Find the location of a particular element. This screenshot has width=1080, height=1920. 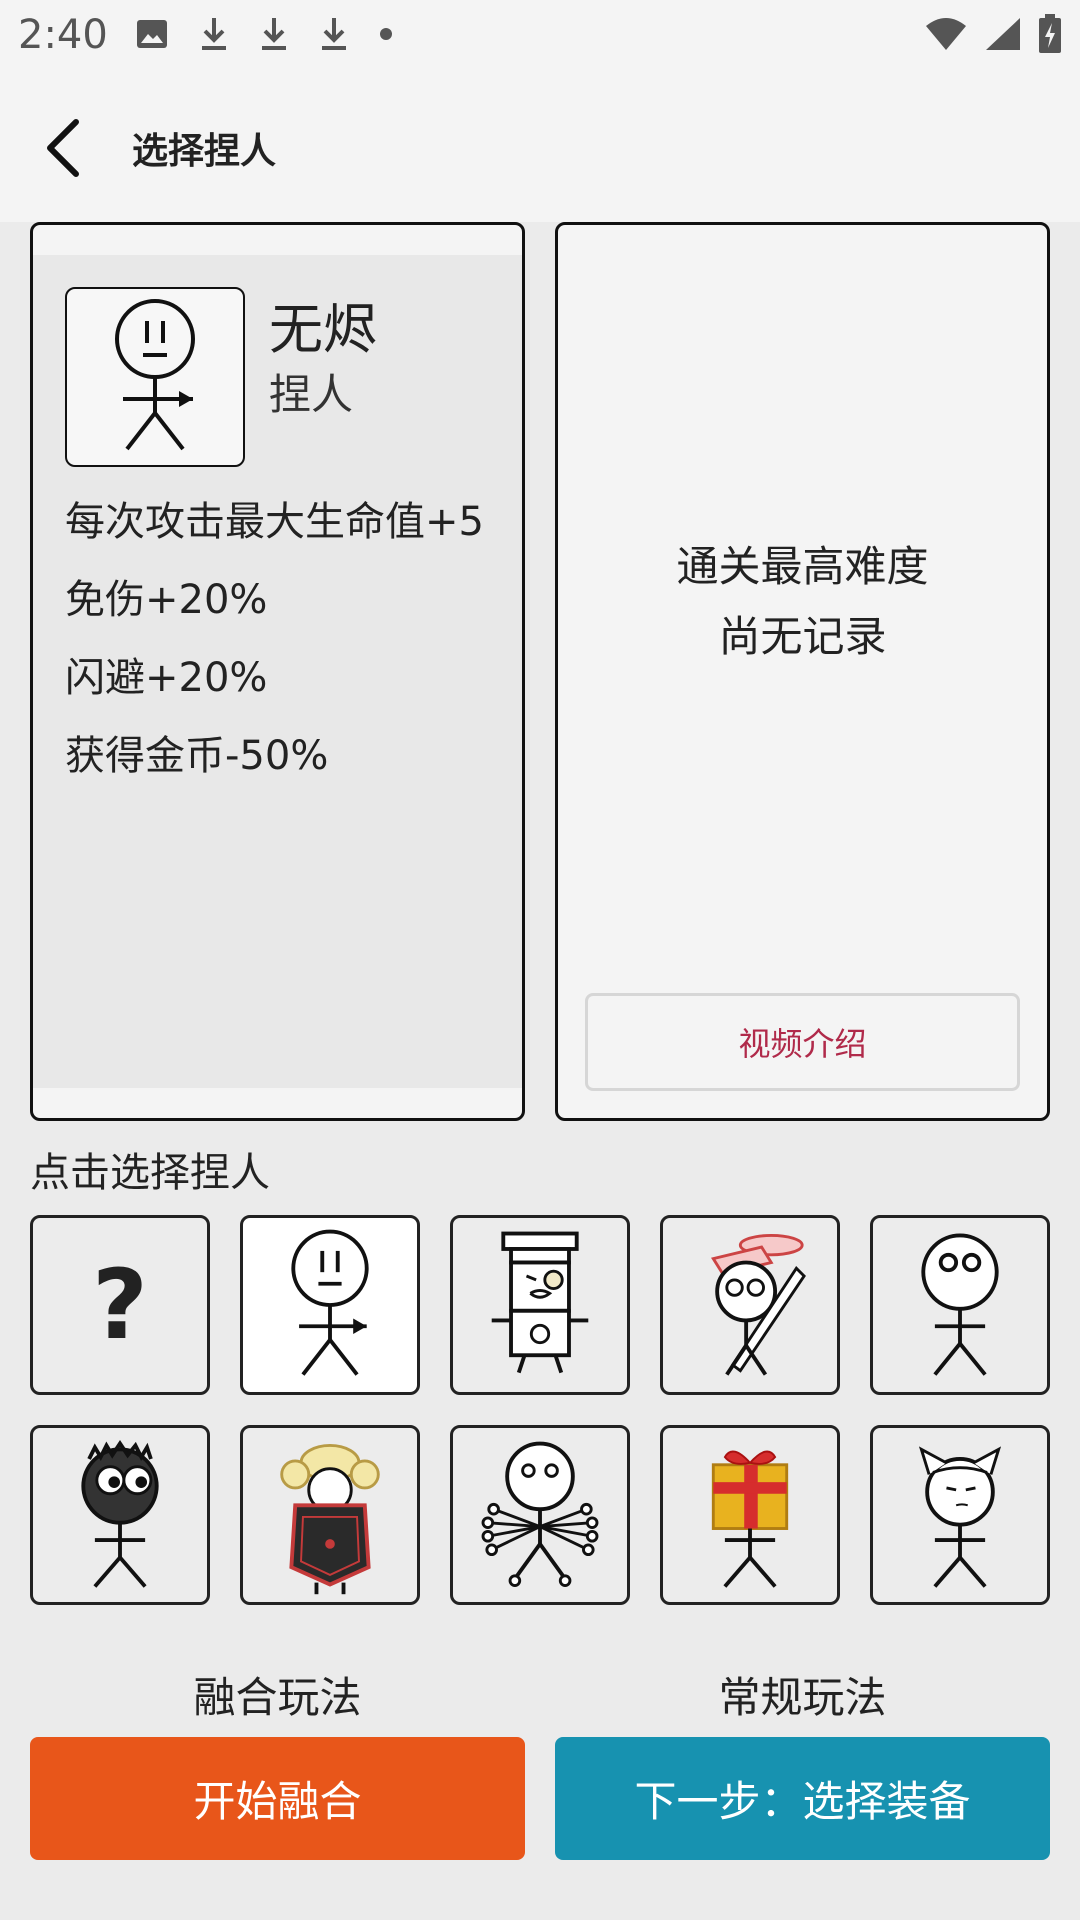

app-bar: 选择捏人 is located at coordinates (540, 147).